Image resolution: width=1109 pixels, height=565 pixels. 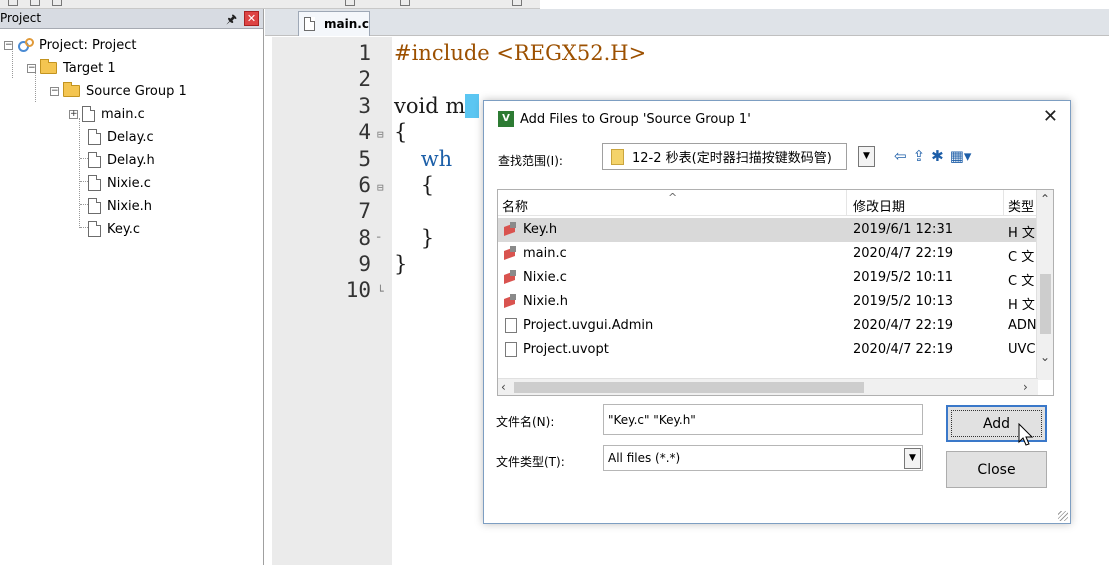 I want to click on scroll-left-icon: ‹, so click(x=503, y=387).